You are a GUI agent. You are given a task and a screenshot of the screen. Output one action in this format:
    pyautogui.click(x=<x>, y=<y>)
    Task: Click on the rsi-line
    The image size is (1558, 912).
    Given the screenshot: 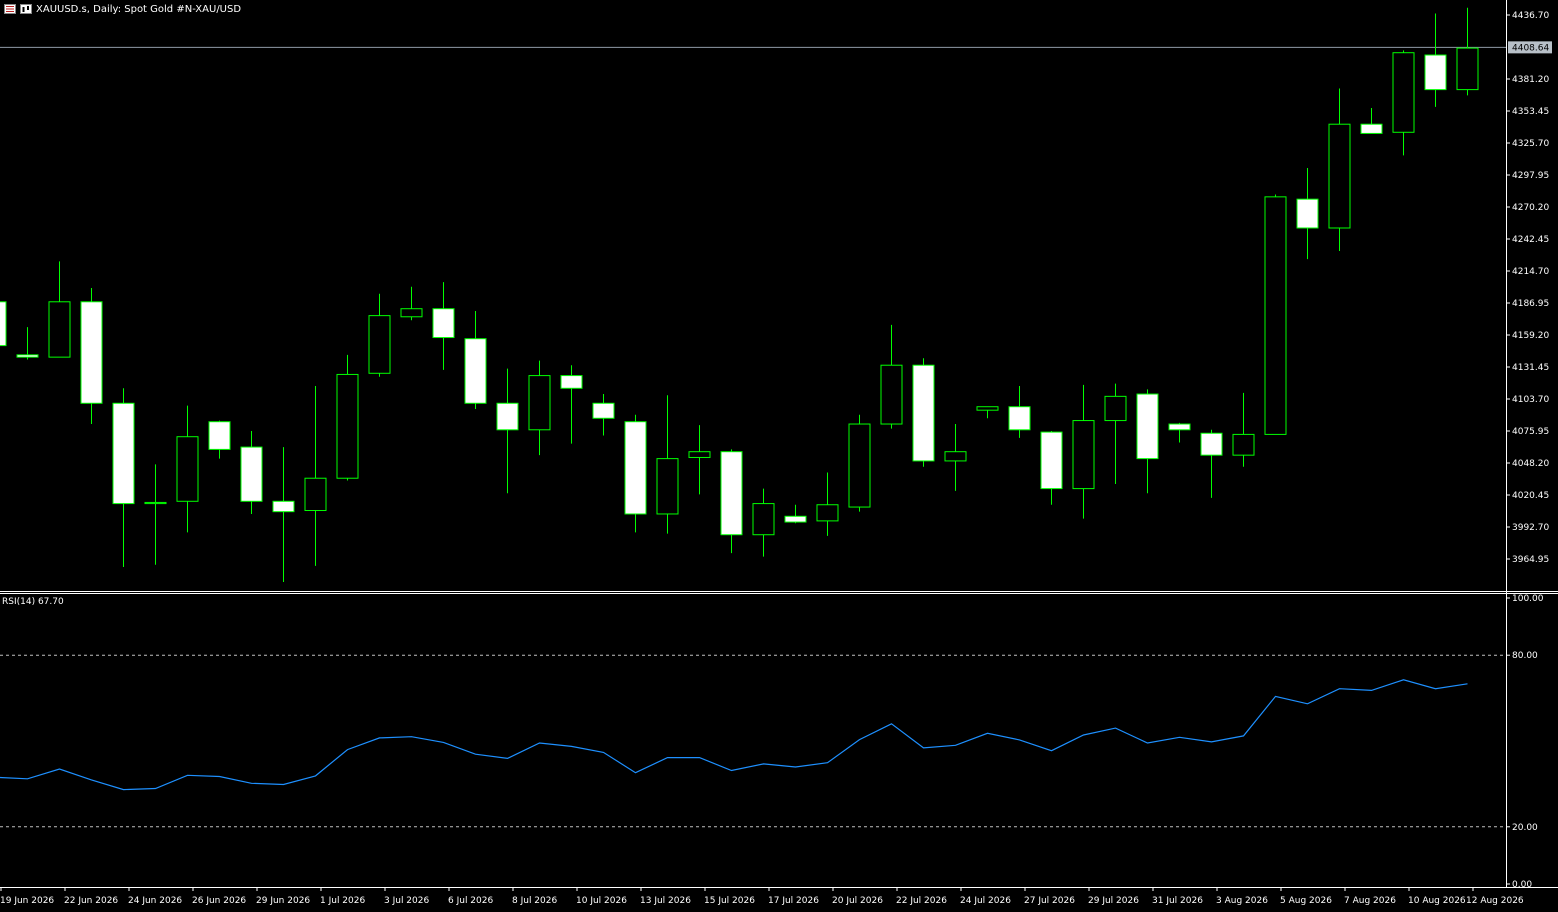 What is the action you would take?
    pyautogui.click(x=734, y=735)
    